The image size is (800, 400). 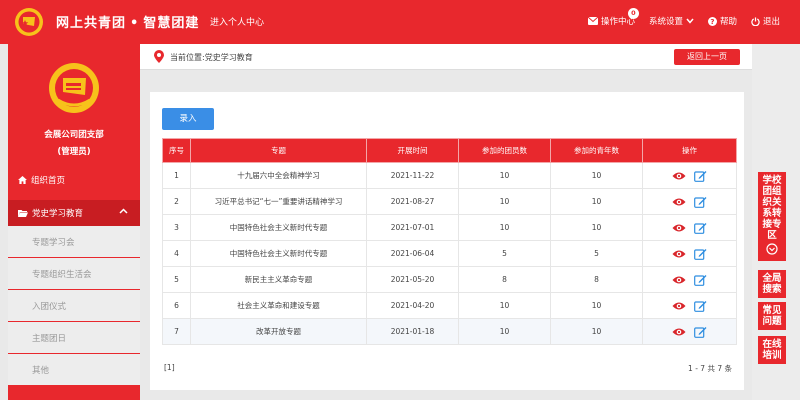 I want to click on table-row: 5 新民主主义革命专题 2021-05-20 8 8, so click(x=449, y=279).